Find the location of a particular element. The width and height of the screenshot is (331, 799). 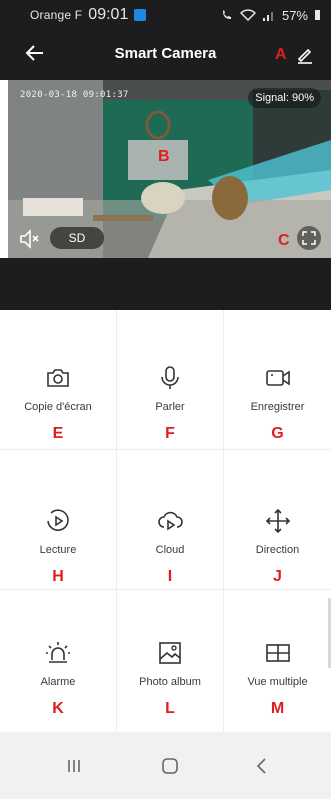

control-label: Alarme is located at coordinates (58, 682).